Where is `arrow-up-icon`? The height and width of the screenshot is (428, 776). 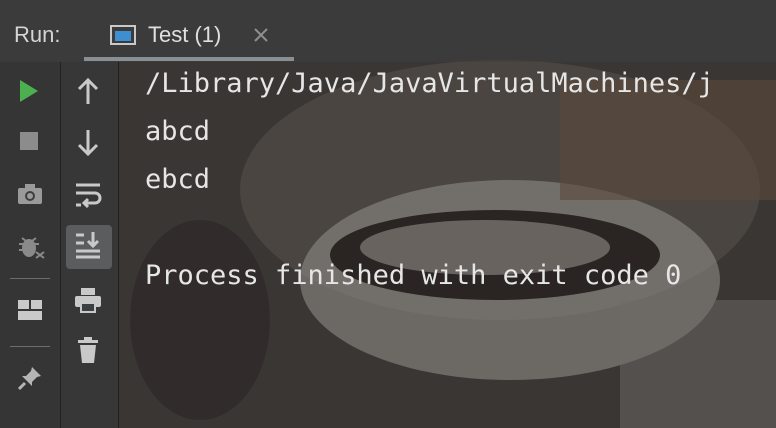
arrow-up-icon is located at coordinates (88, 91).